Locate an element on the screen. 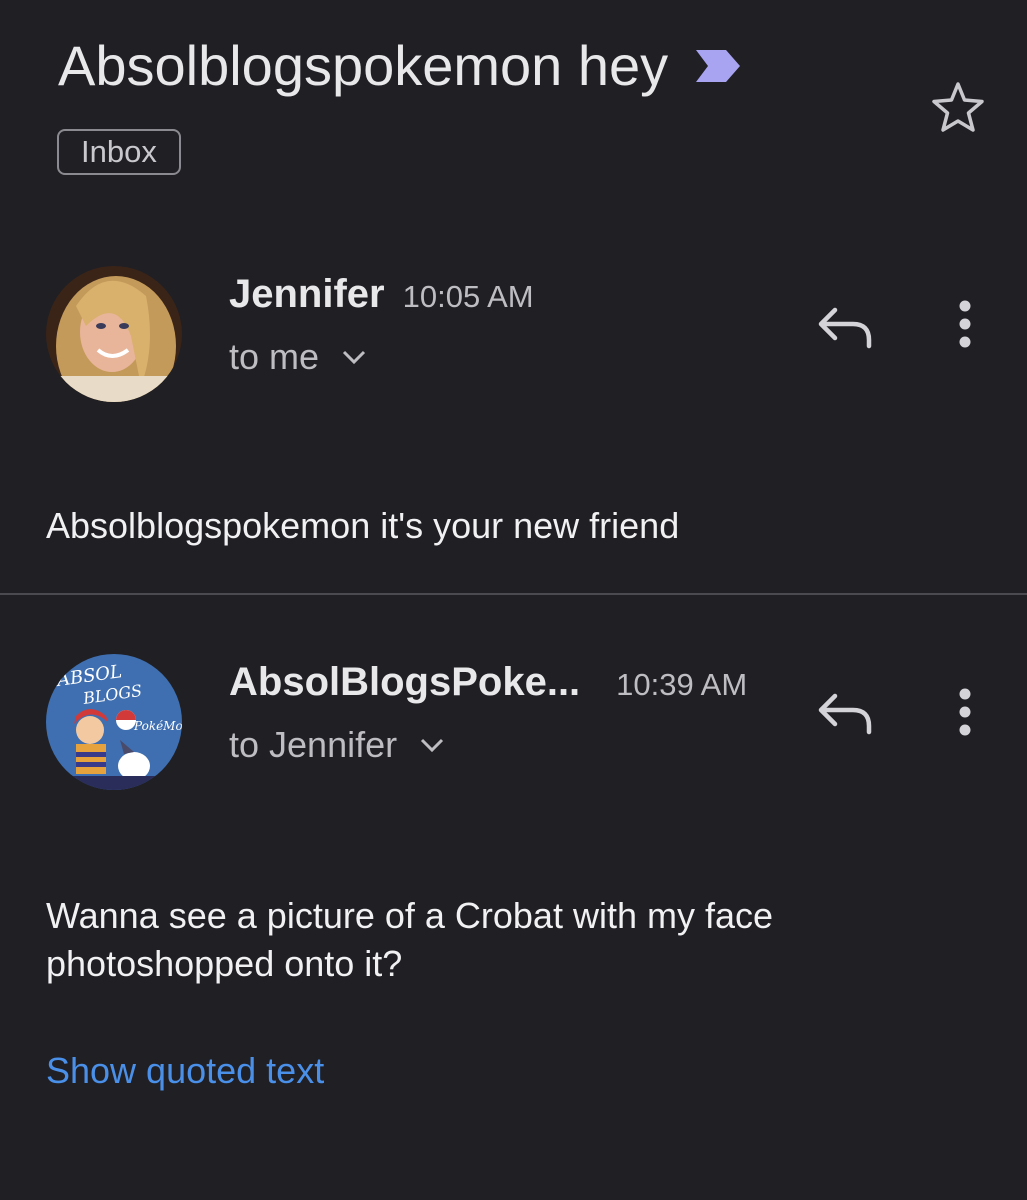  sender-line: AbsolBlogsPoke... 10:39 AM is located at coordinates (488, 682).